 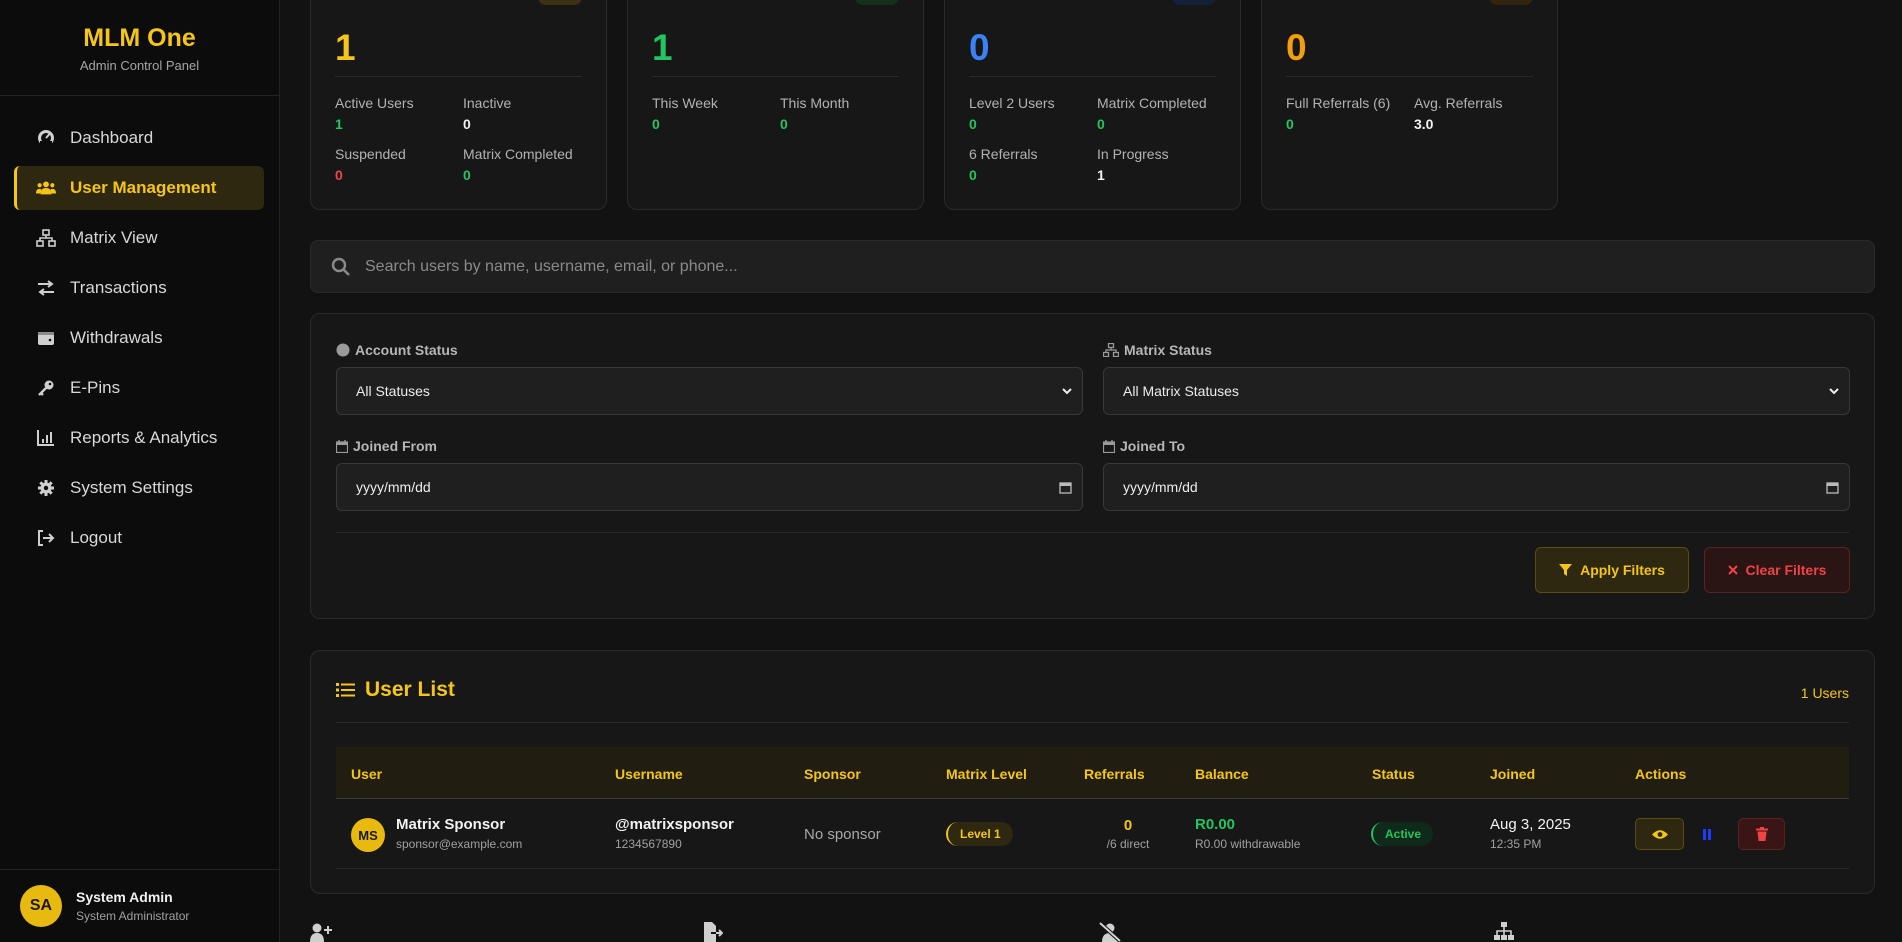 I want to click on admin-name: System Admin, so click(x=124, y=897).